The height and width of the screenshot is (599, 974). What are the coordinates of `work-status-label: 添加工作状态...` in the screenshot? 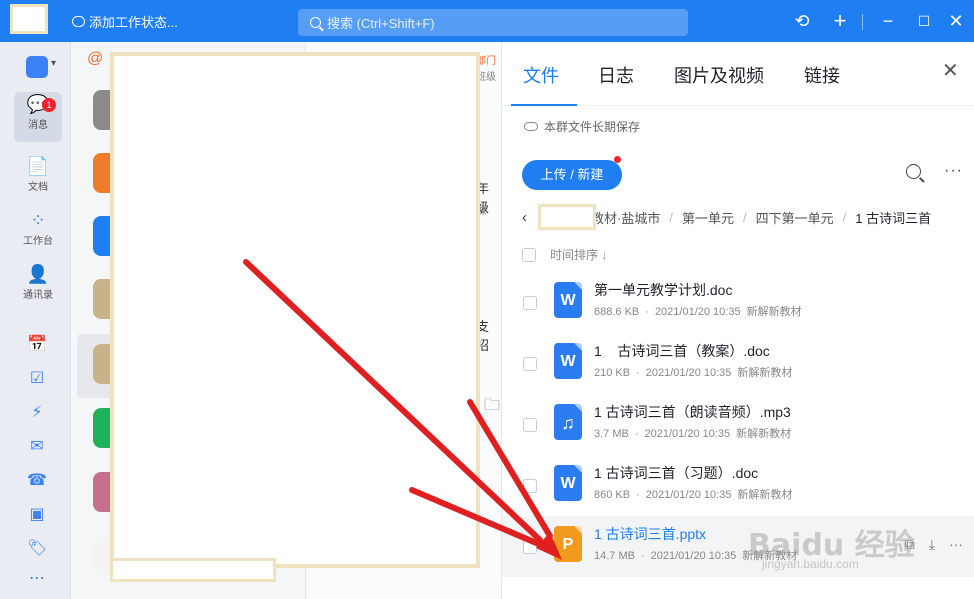 It's located at (133, 22).